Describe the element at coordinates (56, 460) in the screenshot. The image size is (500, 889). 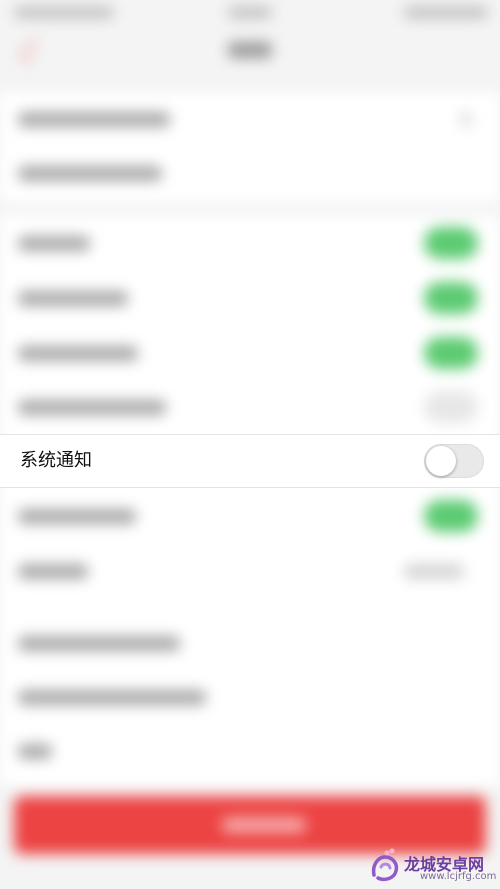
I see `system-notification-label: 系统通知` at that location.